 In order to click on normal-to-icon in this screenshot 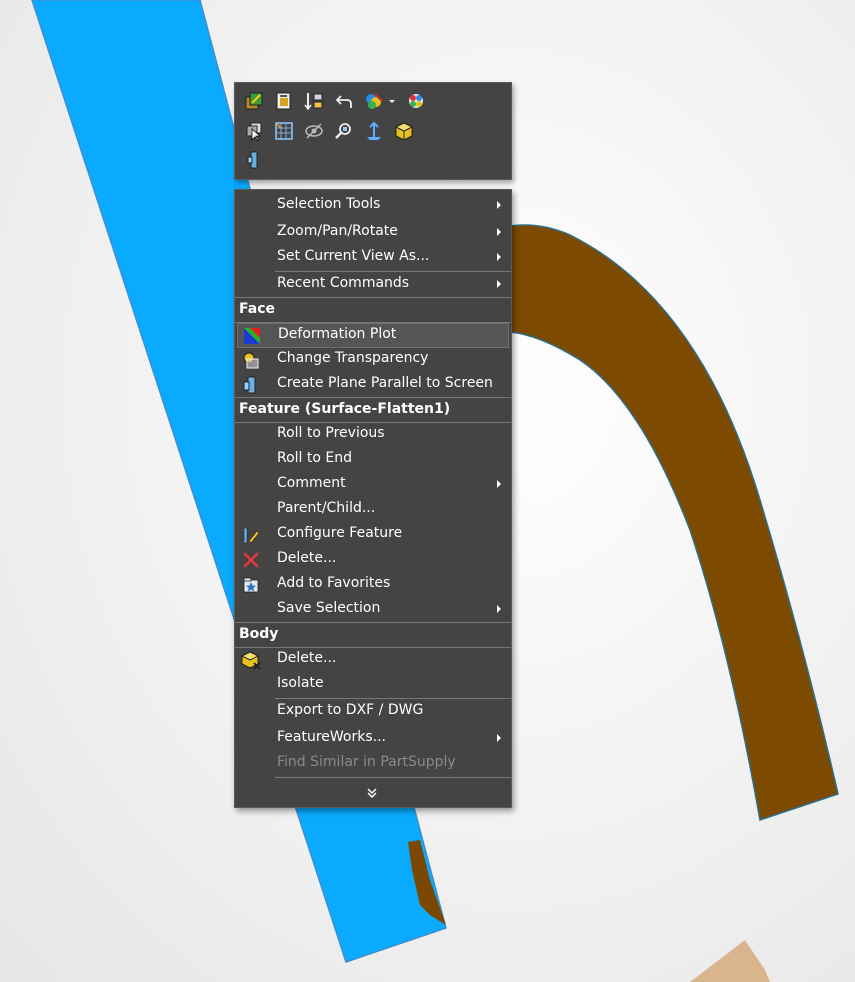, I will do `click(374, 131)`.